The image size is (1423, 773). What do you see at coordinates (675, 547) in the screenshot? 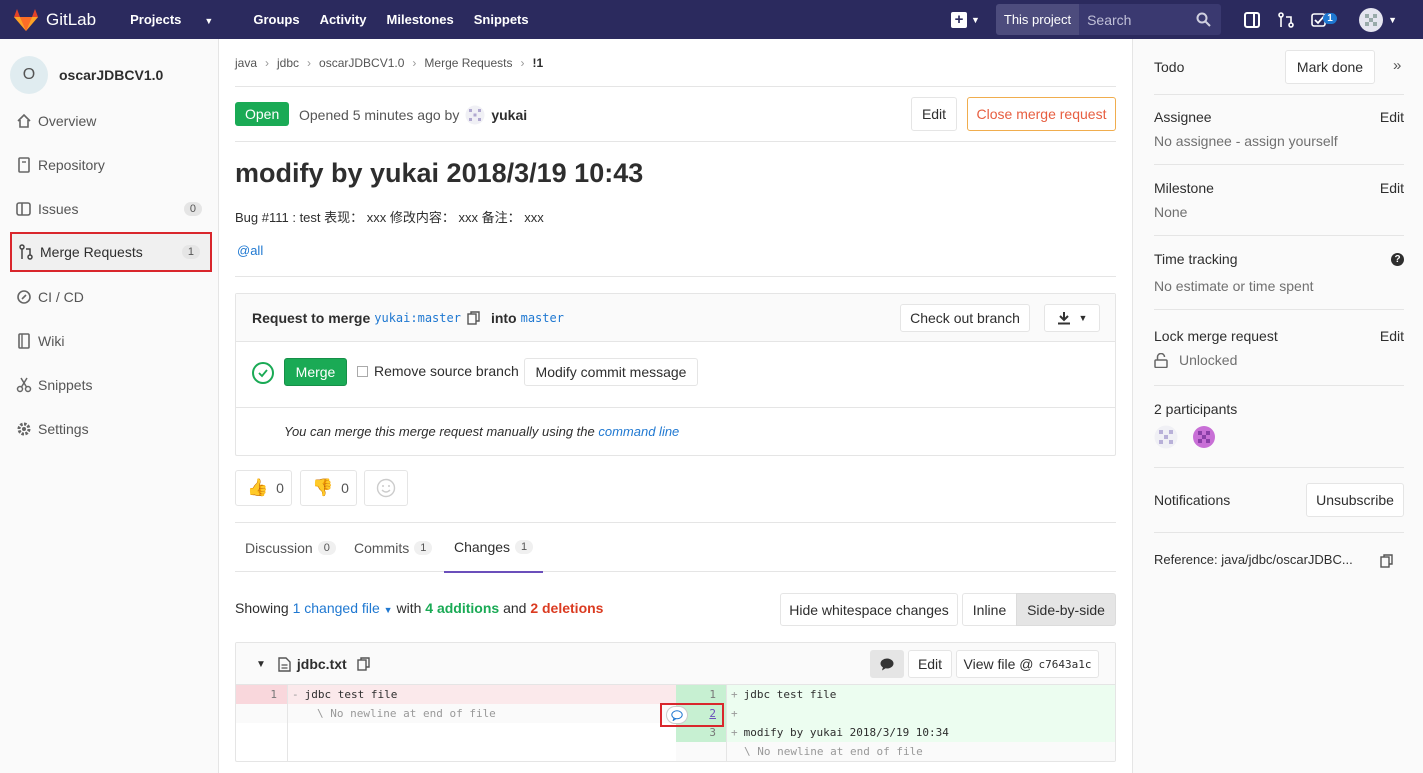
I see `mr-tabs: Discussion 0 Commits 1 Changes 1` at bounding box center [675, 547].